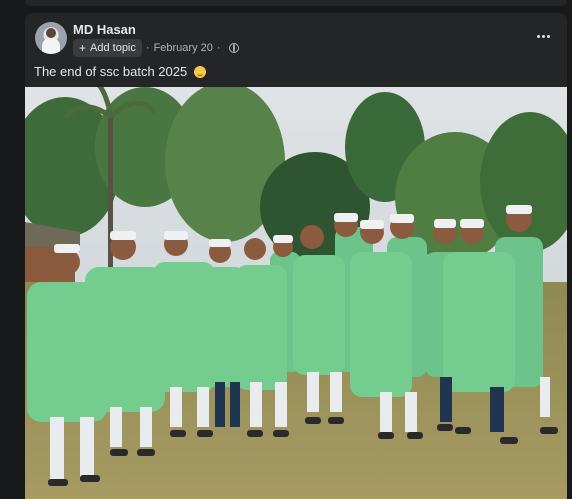 The width and height of the screenshot is (572, 499). What do you see at coordinates (113, 48) in the screenshot?
I see `add-topic-label: Add topic` at bounding box center [113, 48].